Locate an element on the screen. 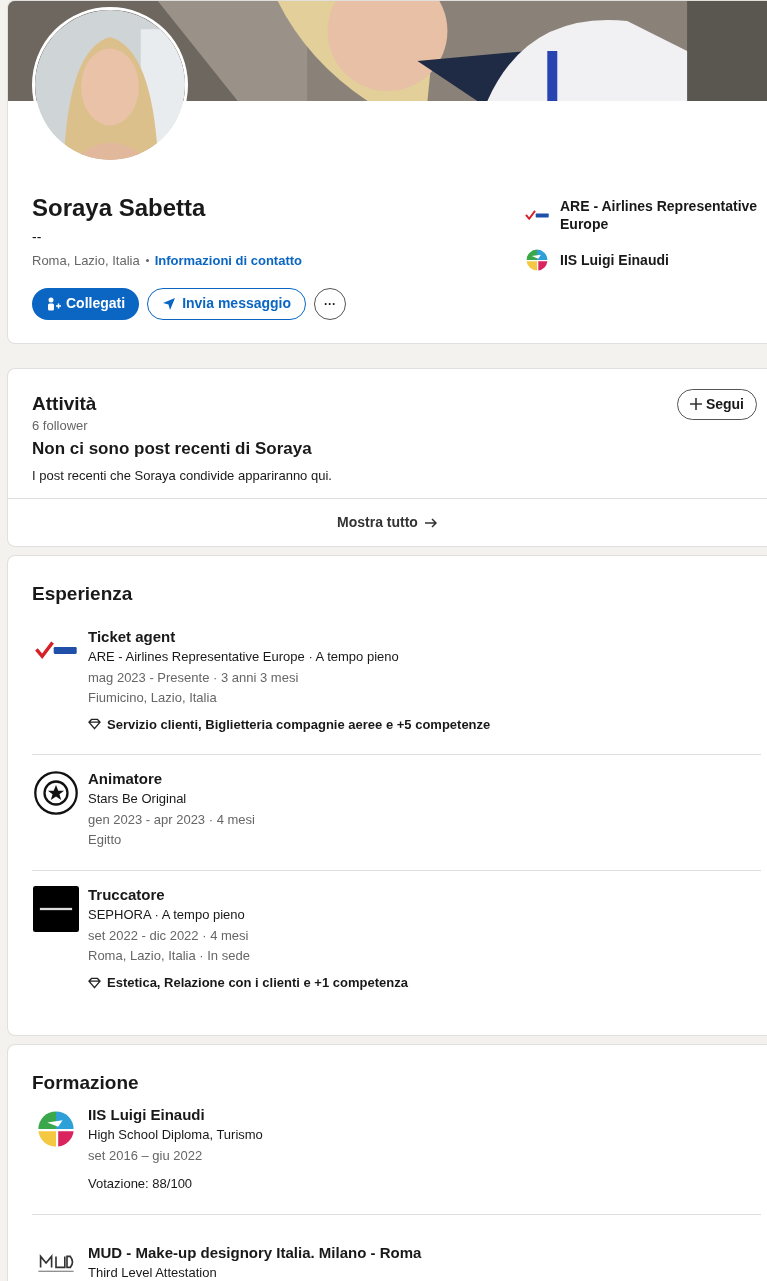 The height and width of the screenshot is (1281, 767). grade: Votazione: 88/100 is located at coordinates (140, 1184).